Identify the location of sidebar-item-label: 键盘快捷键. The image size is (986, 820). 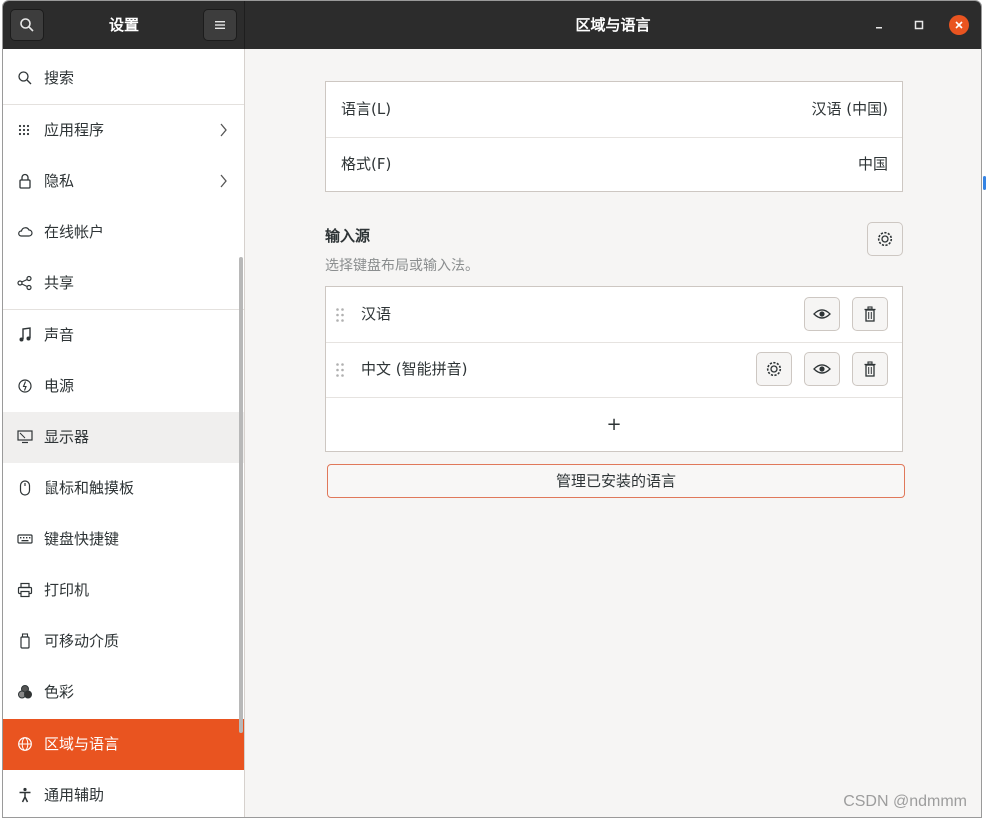
(82, 539).